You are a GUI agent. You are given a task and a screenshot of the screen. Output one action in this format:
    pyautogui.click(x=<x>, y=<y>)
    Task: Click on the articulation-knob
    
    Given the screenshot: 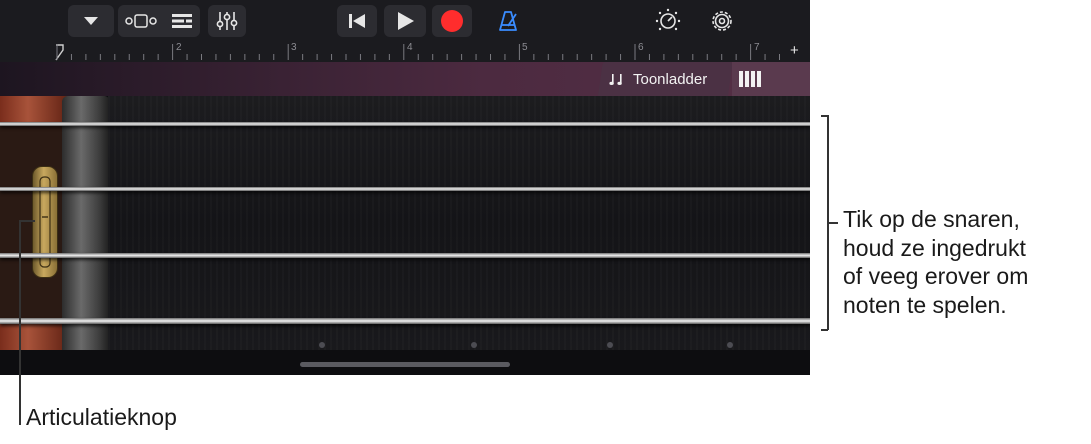 What is the action you would take?
    pyautogui.click(x=45, y=222)
    